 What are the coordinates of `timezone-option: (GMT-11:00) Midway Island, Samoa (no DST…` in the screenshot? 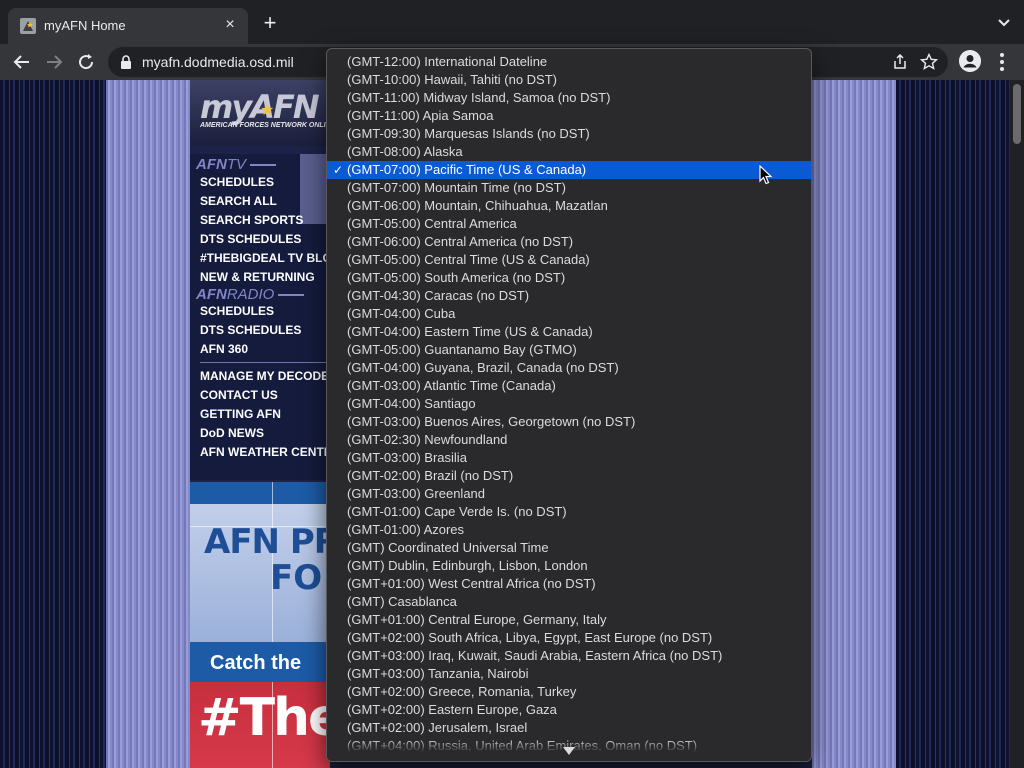 It's located at (569, 98).